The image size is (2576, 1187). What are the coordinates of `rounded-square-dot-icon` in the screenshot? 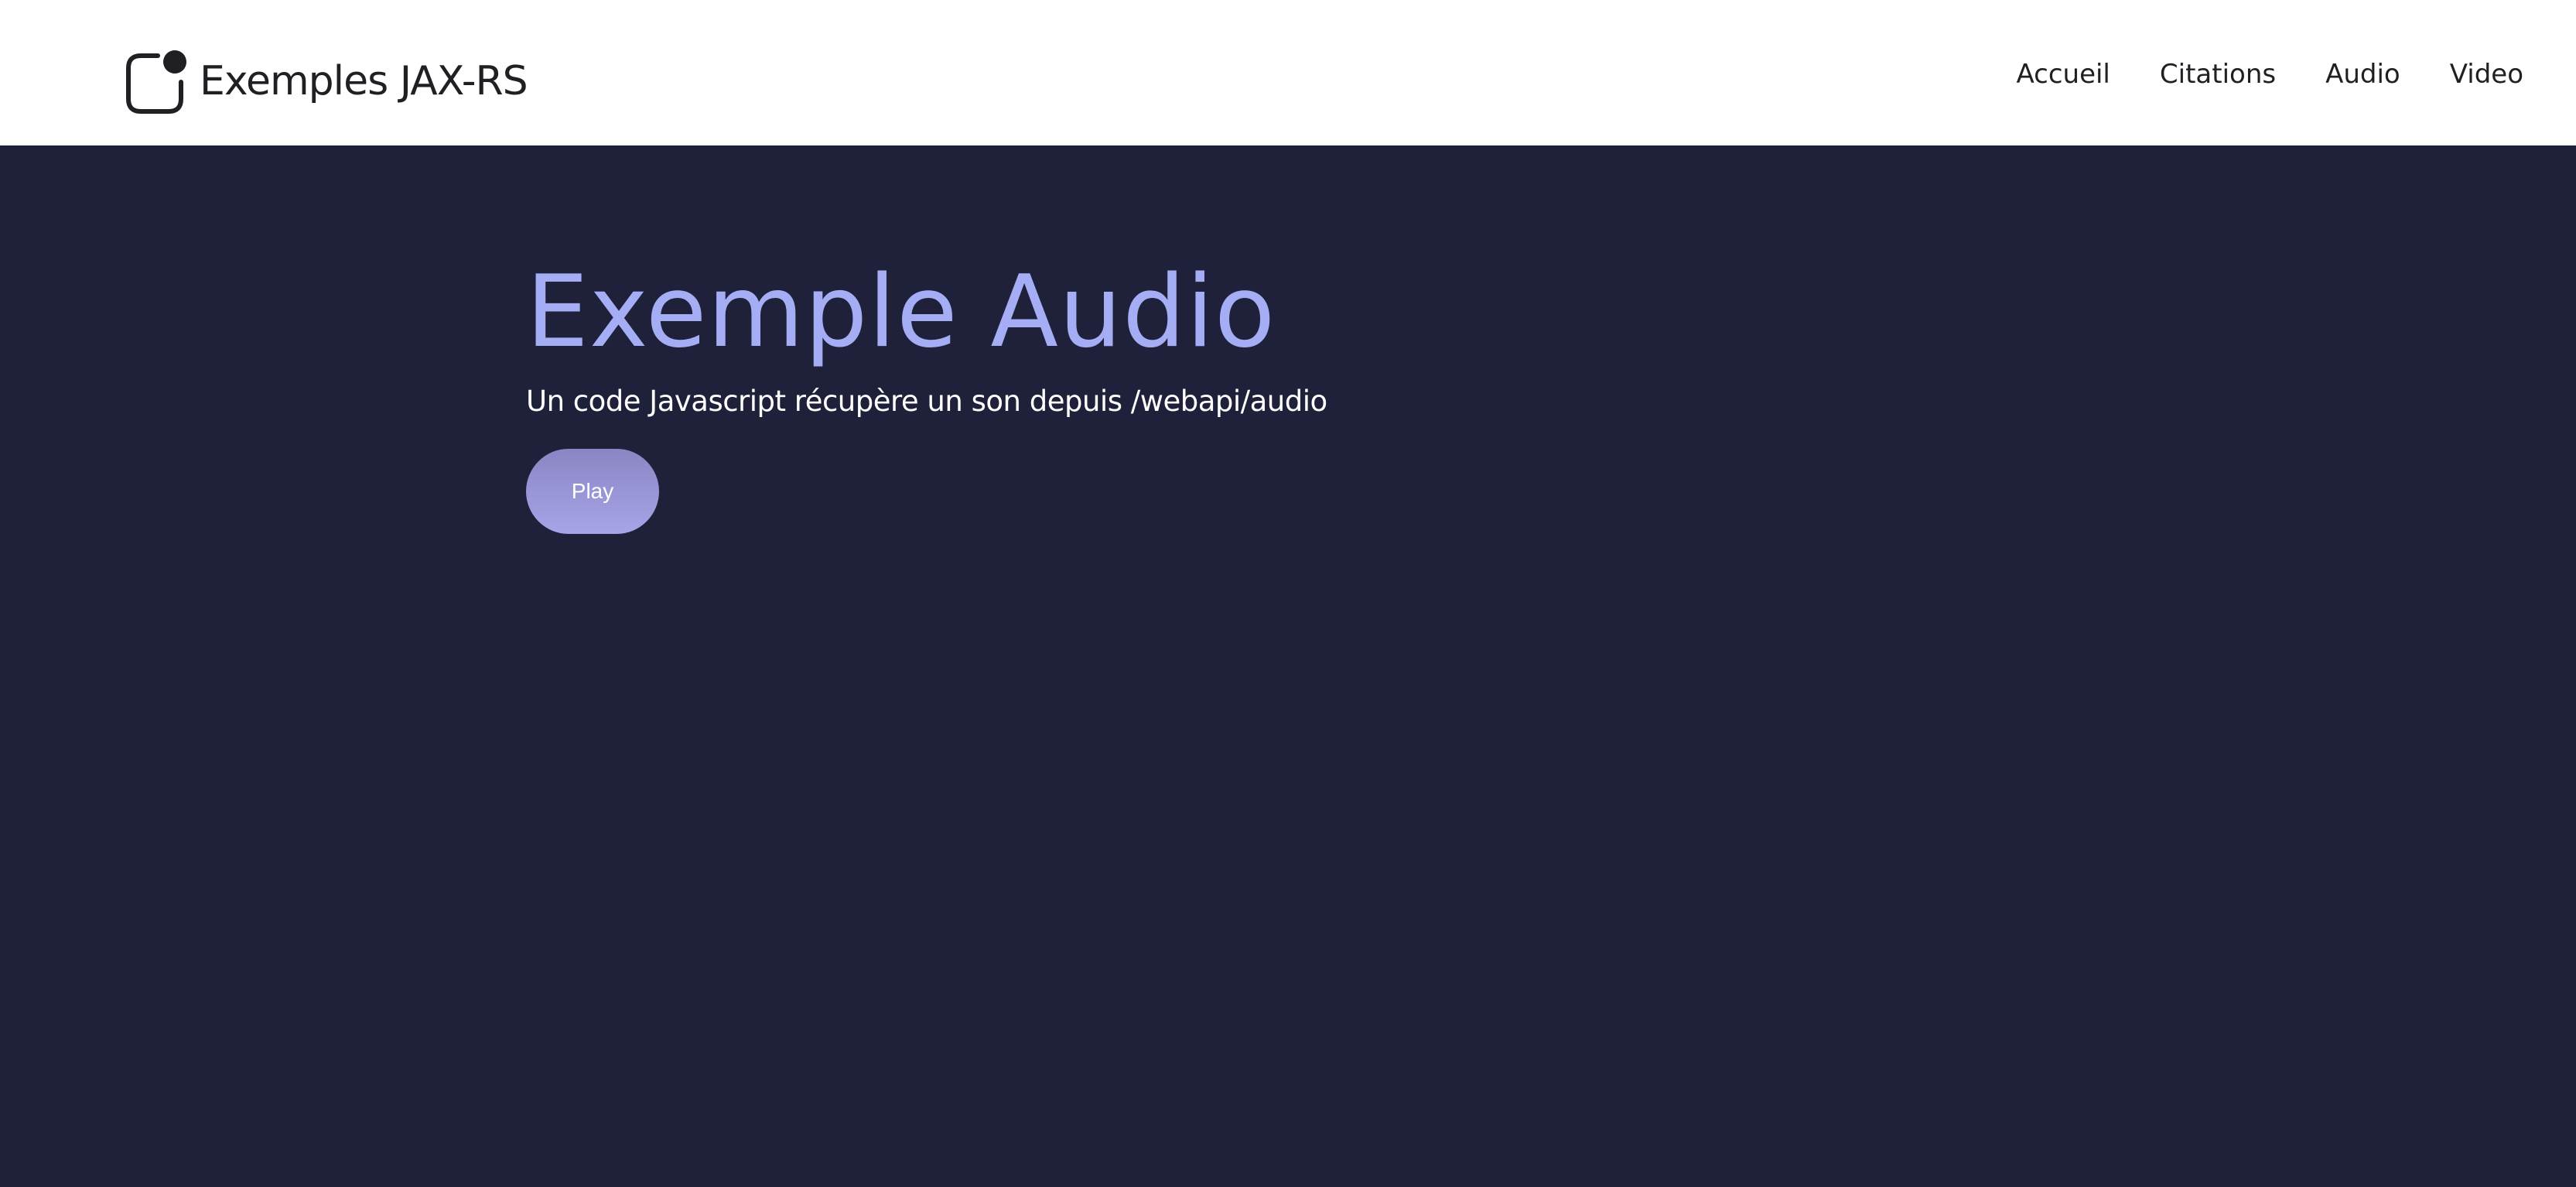 It's located at (156, 82).